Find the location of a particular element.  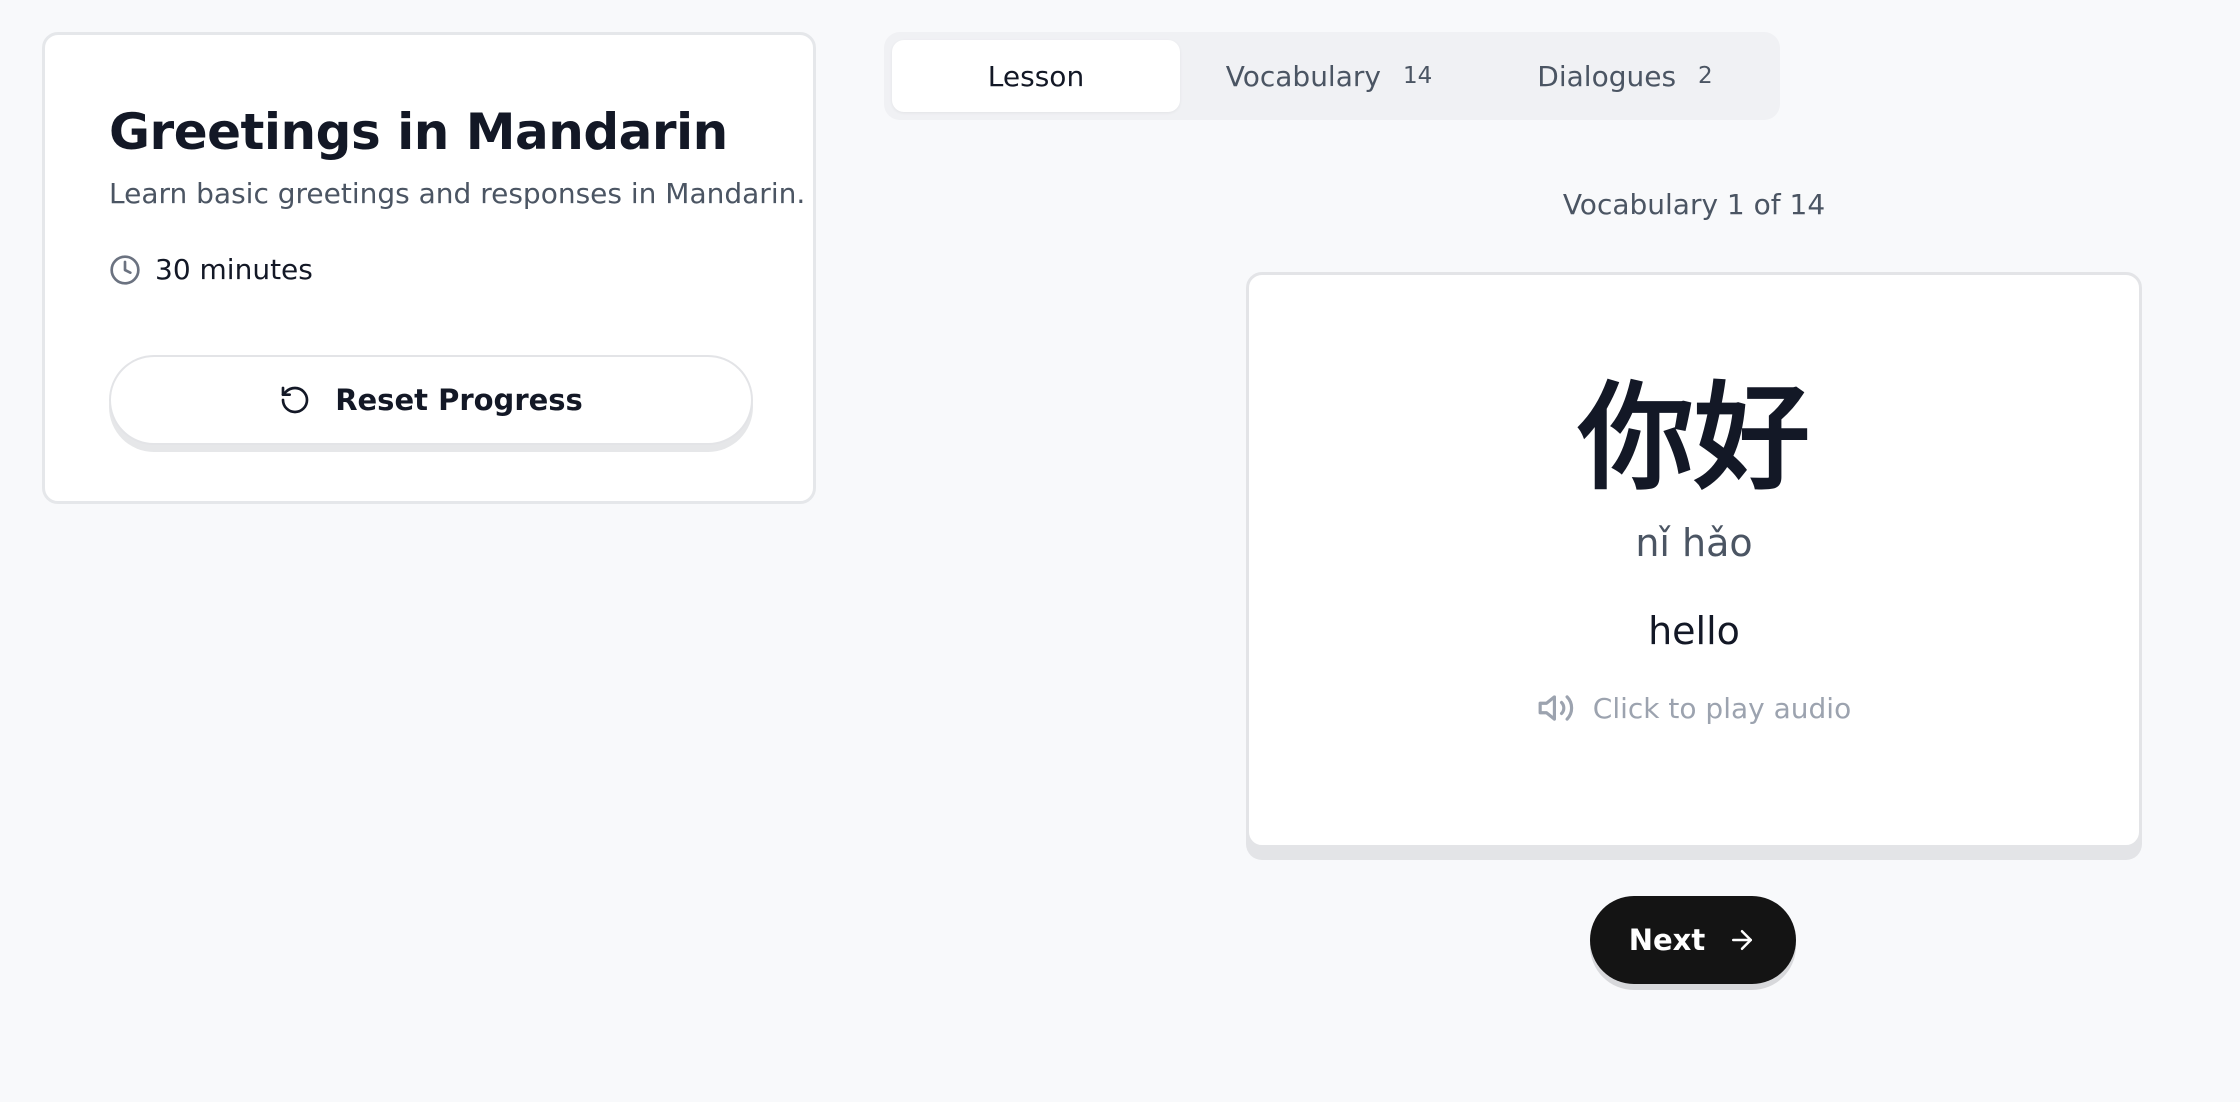

tab-label: Vocabulary is located at coordinates (1303, 76).